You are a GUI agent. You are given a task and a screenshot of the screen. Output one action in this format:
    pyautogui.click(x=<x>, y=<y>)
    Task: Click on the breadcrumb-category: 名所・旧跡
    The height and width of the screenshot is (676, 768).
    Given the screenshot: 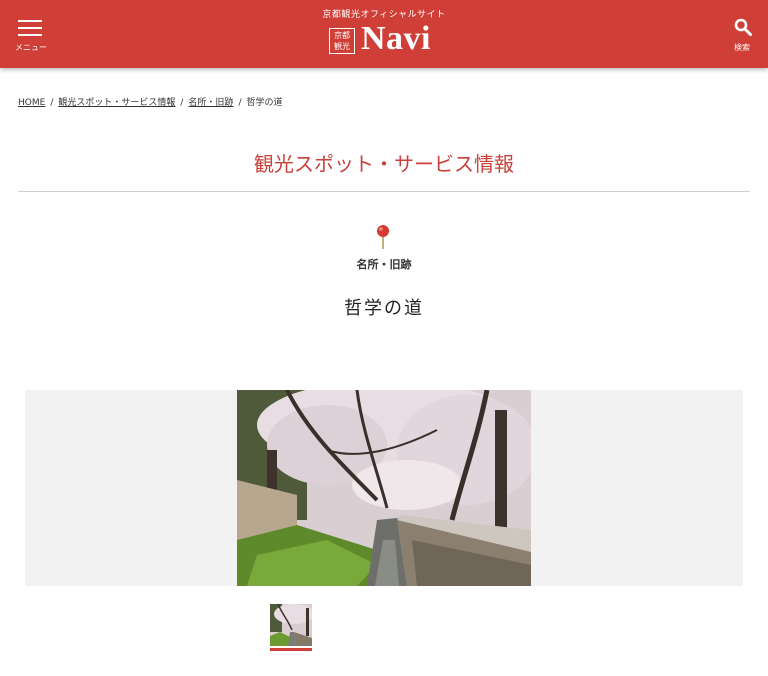 What is the action you would take?
    pyautogui.click(x=210, y=103)
    